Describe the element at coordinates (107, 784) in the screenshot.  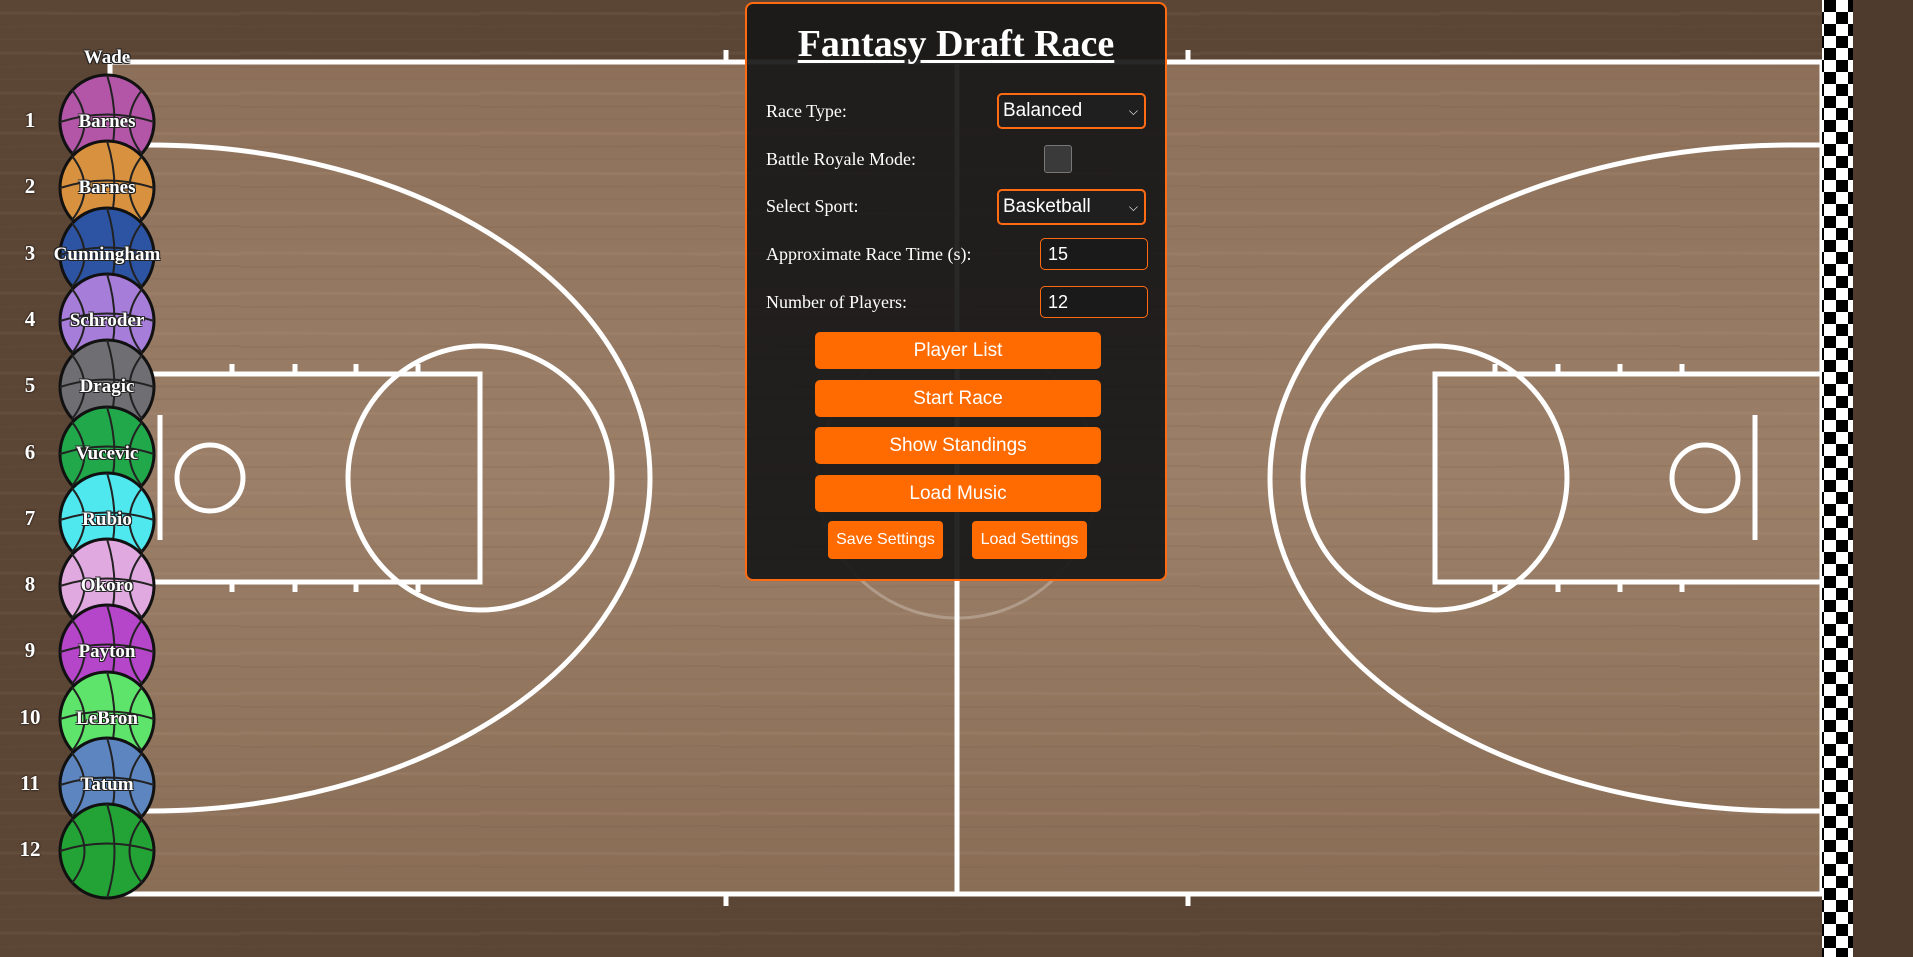
I see `racer-name: Tatum` at that location.